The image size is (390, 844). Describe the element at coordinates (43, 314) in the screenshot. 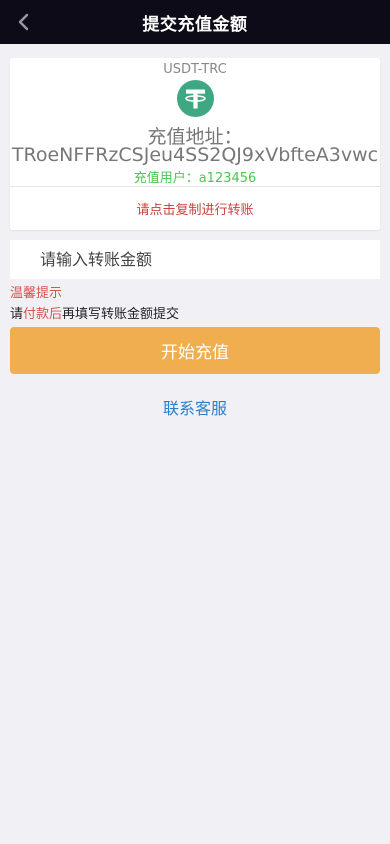

I see `tips-text-highlight: 付款后` at that location.